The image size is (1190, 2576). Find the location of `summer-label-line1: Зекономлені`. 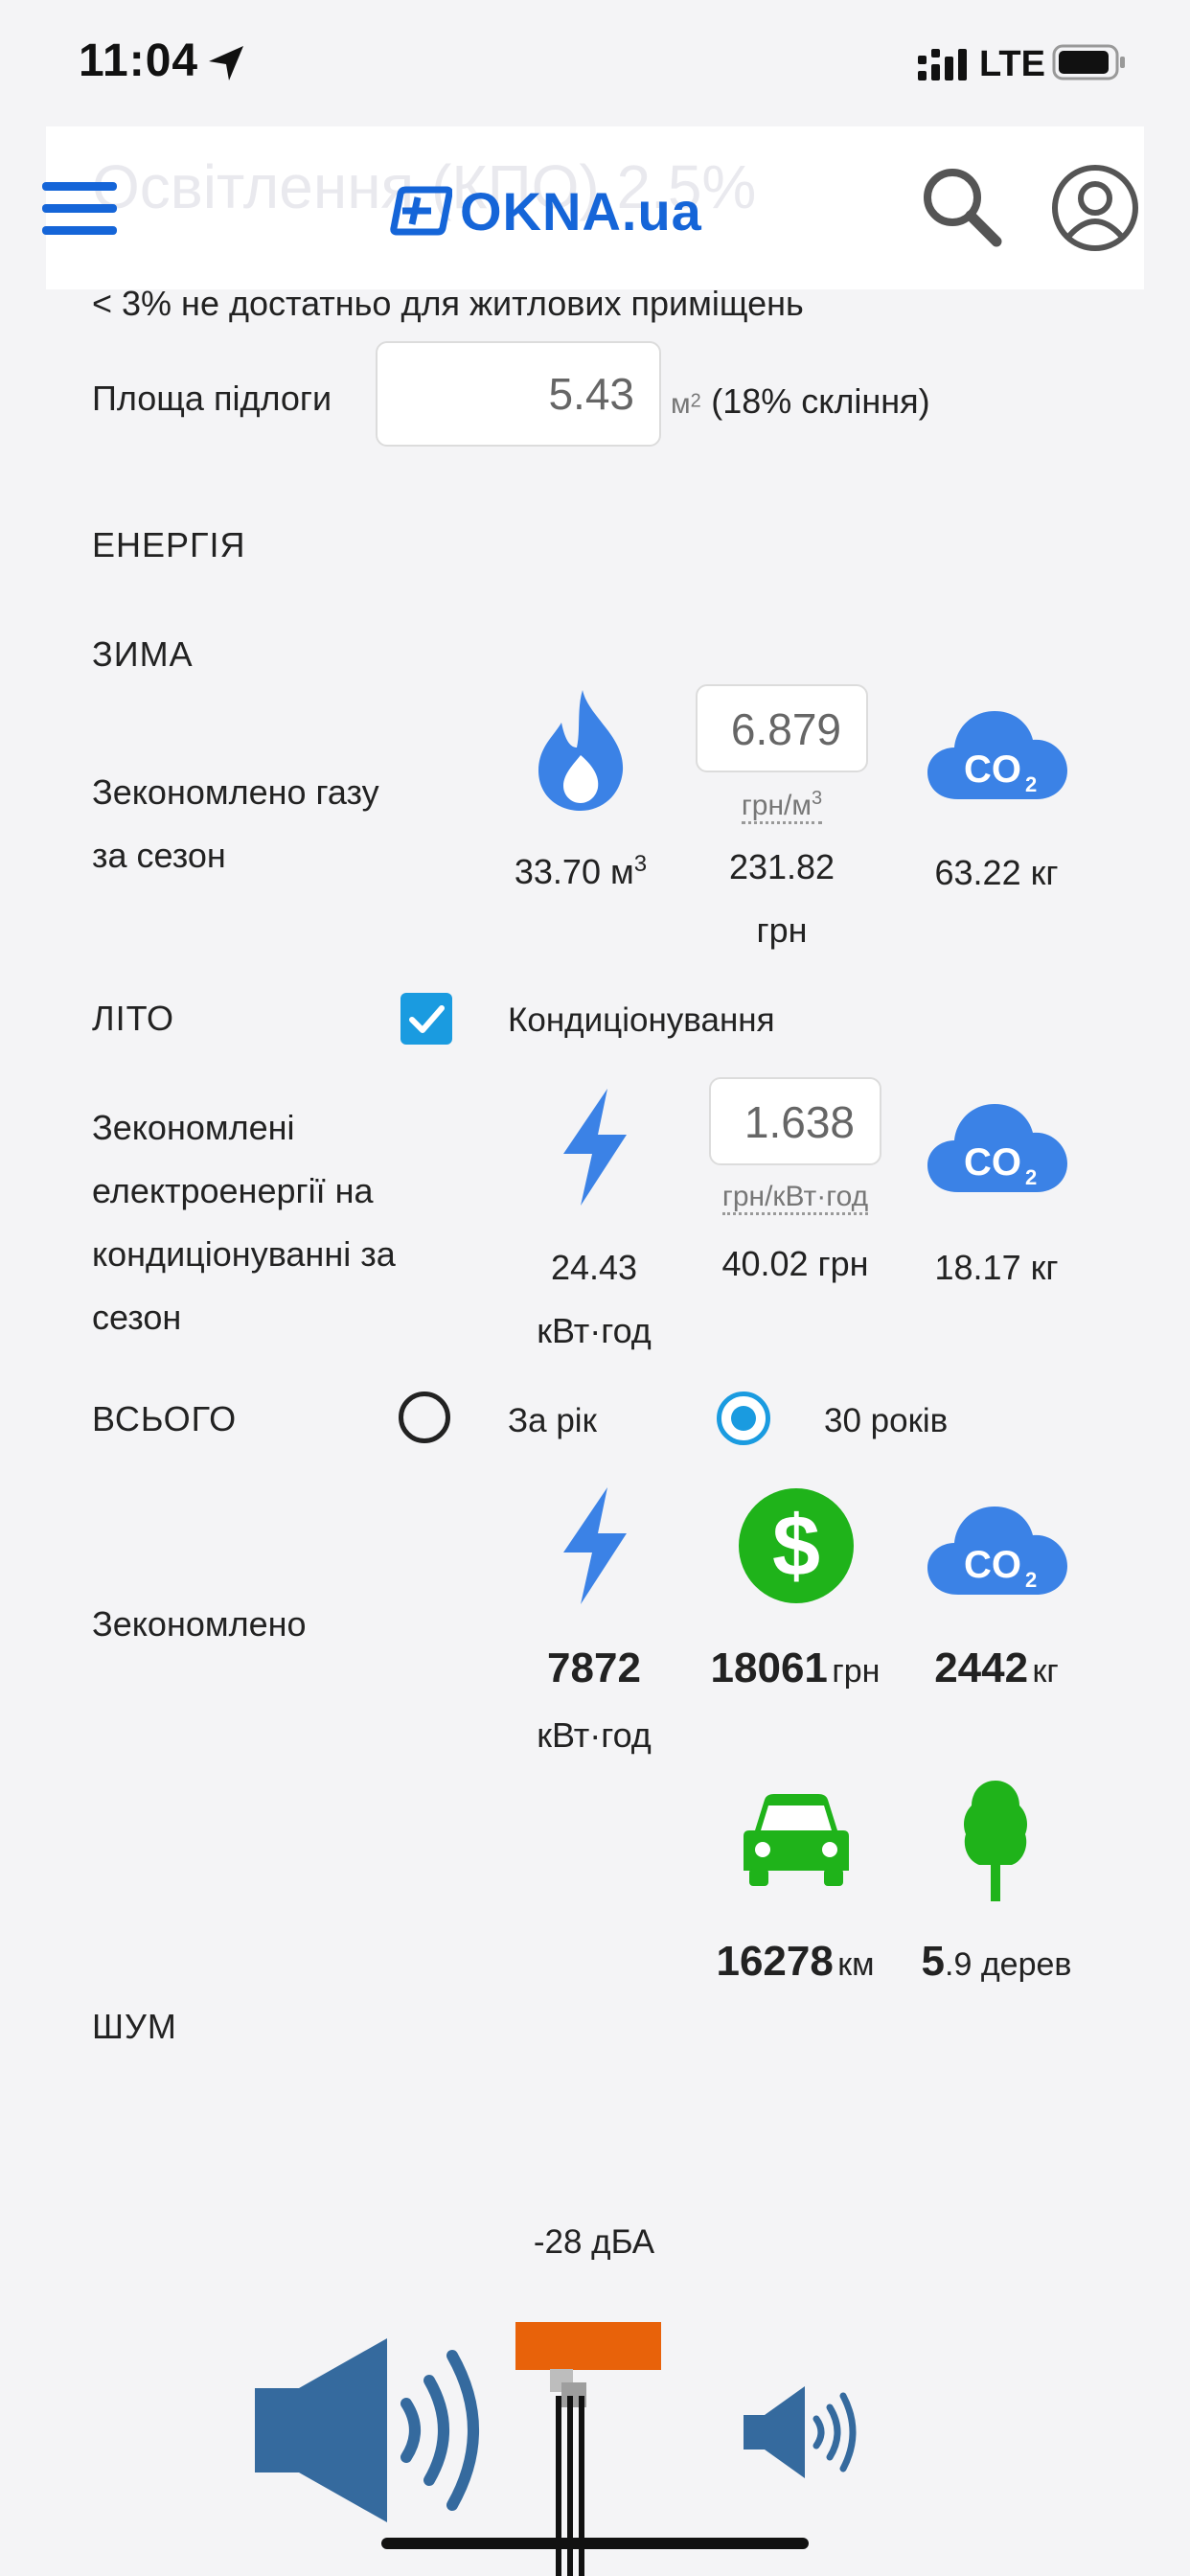

summer-label-line1: Зекономлені is located at coordinates (194, 1127).